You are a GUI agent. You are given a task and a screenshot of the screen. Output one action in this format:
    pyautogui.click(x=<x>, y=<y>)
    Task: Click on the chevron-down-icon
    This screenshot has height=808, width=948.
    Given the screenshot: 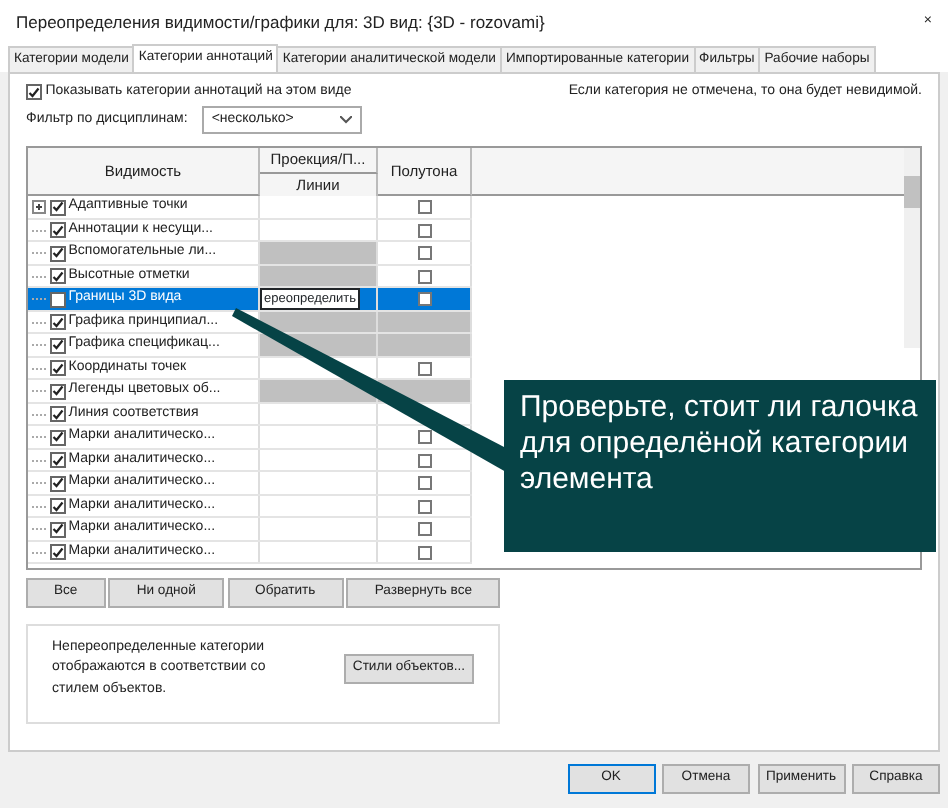 What is the action you would take?
    pyautogui.click(x=345, y=120)
    